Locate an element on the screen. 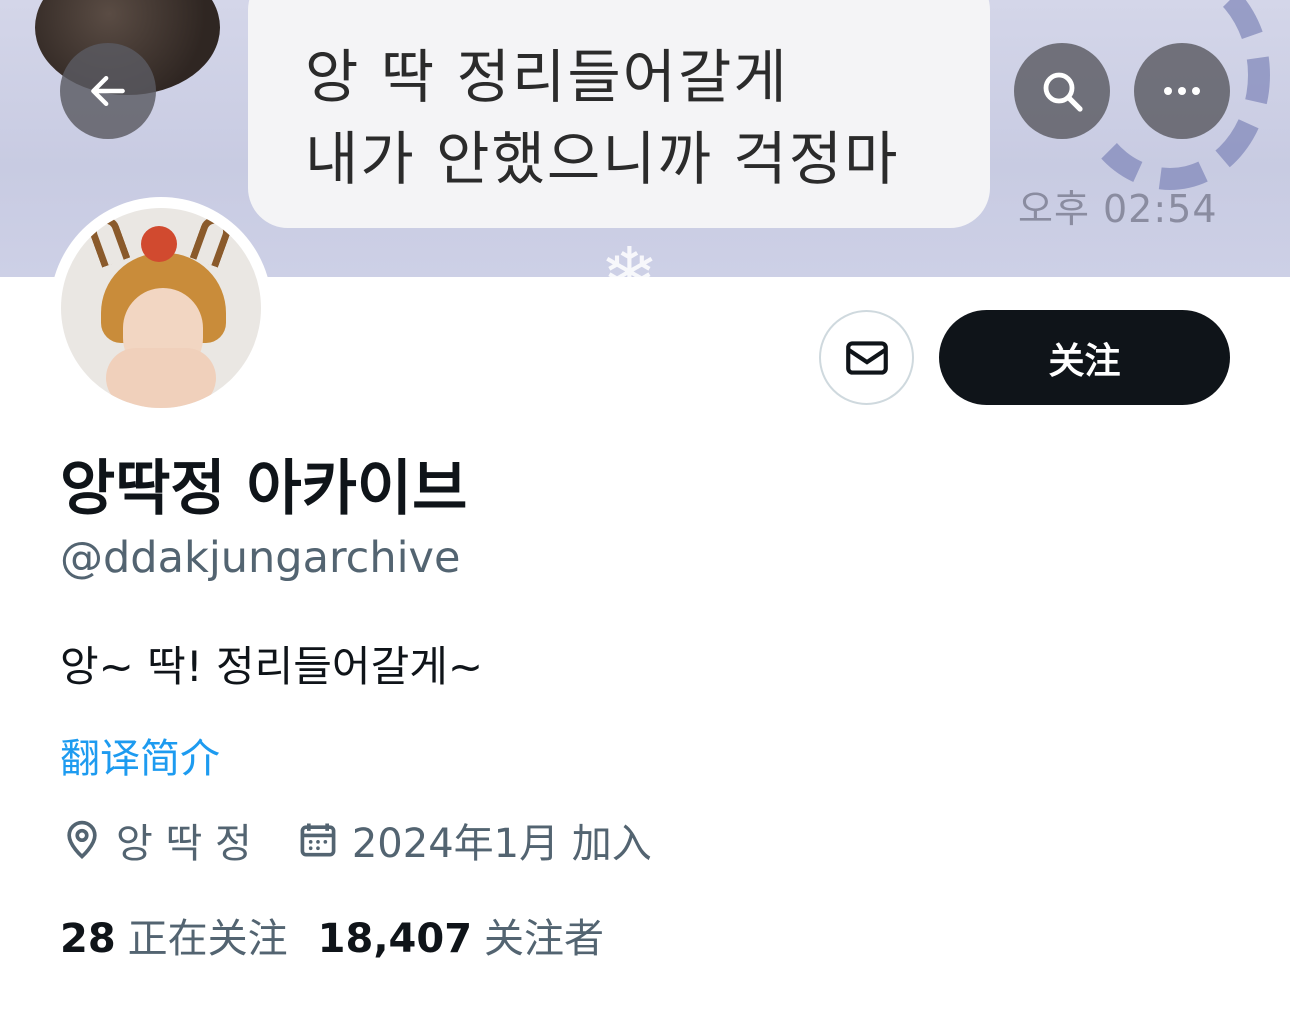 The height and width of the screenshot is (1017, 1290). snowflake-icon: ❄ is located at coordinates (629, 254).